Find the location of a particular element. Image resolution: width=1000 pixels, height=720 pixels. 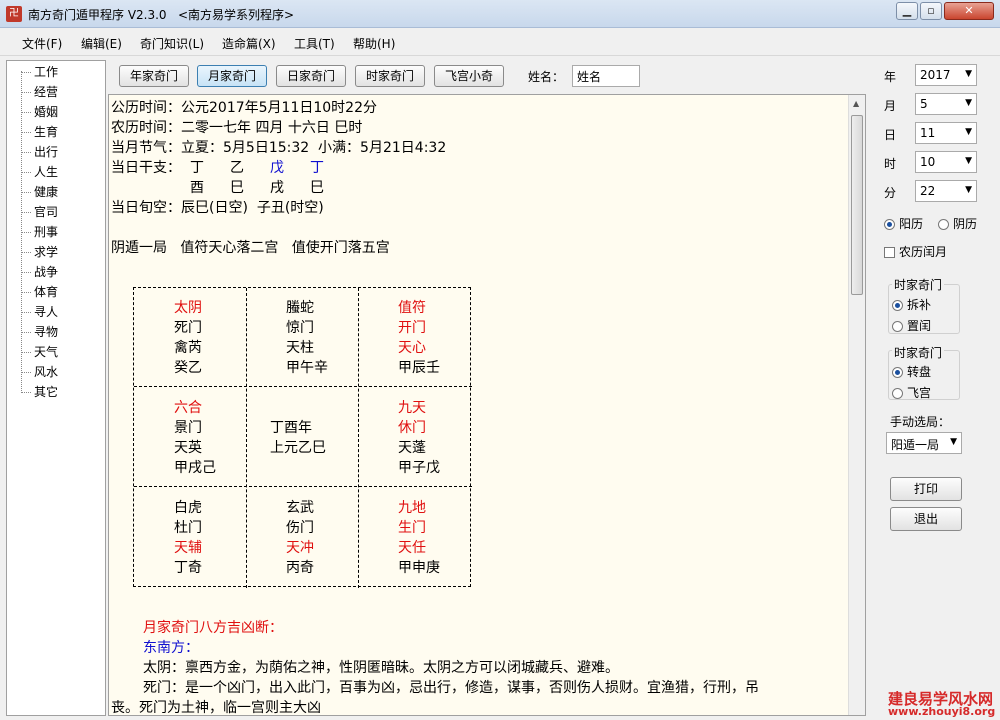

day-select: 11 ▼ is located at coordinates (946, 133).